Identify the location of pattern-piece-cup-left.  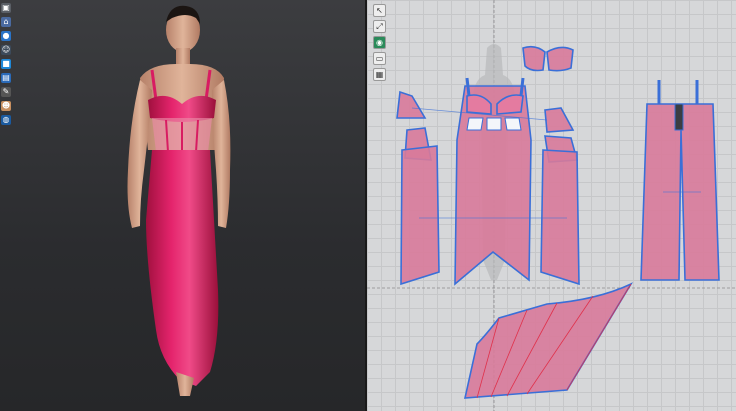
(534, 58).